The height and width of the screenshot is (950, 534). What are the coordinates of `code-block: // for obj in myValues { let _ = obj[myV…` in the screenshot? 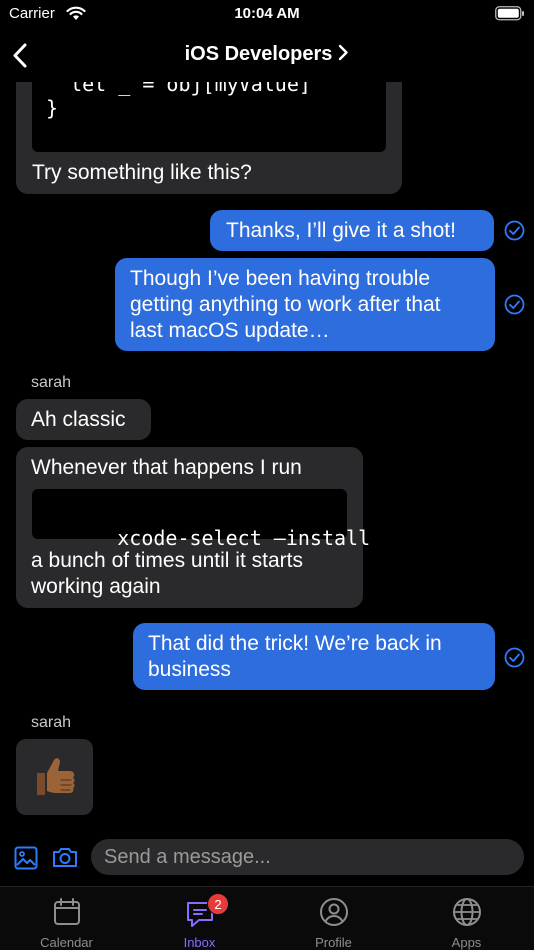 It's located at (209, 117).